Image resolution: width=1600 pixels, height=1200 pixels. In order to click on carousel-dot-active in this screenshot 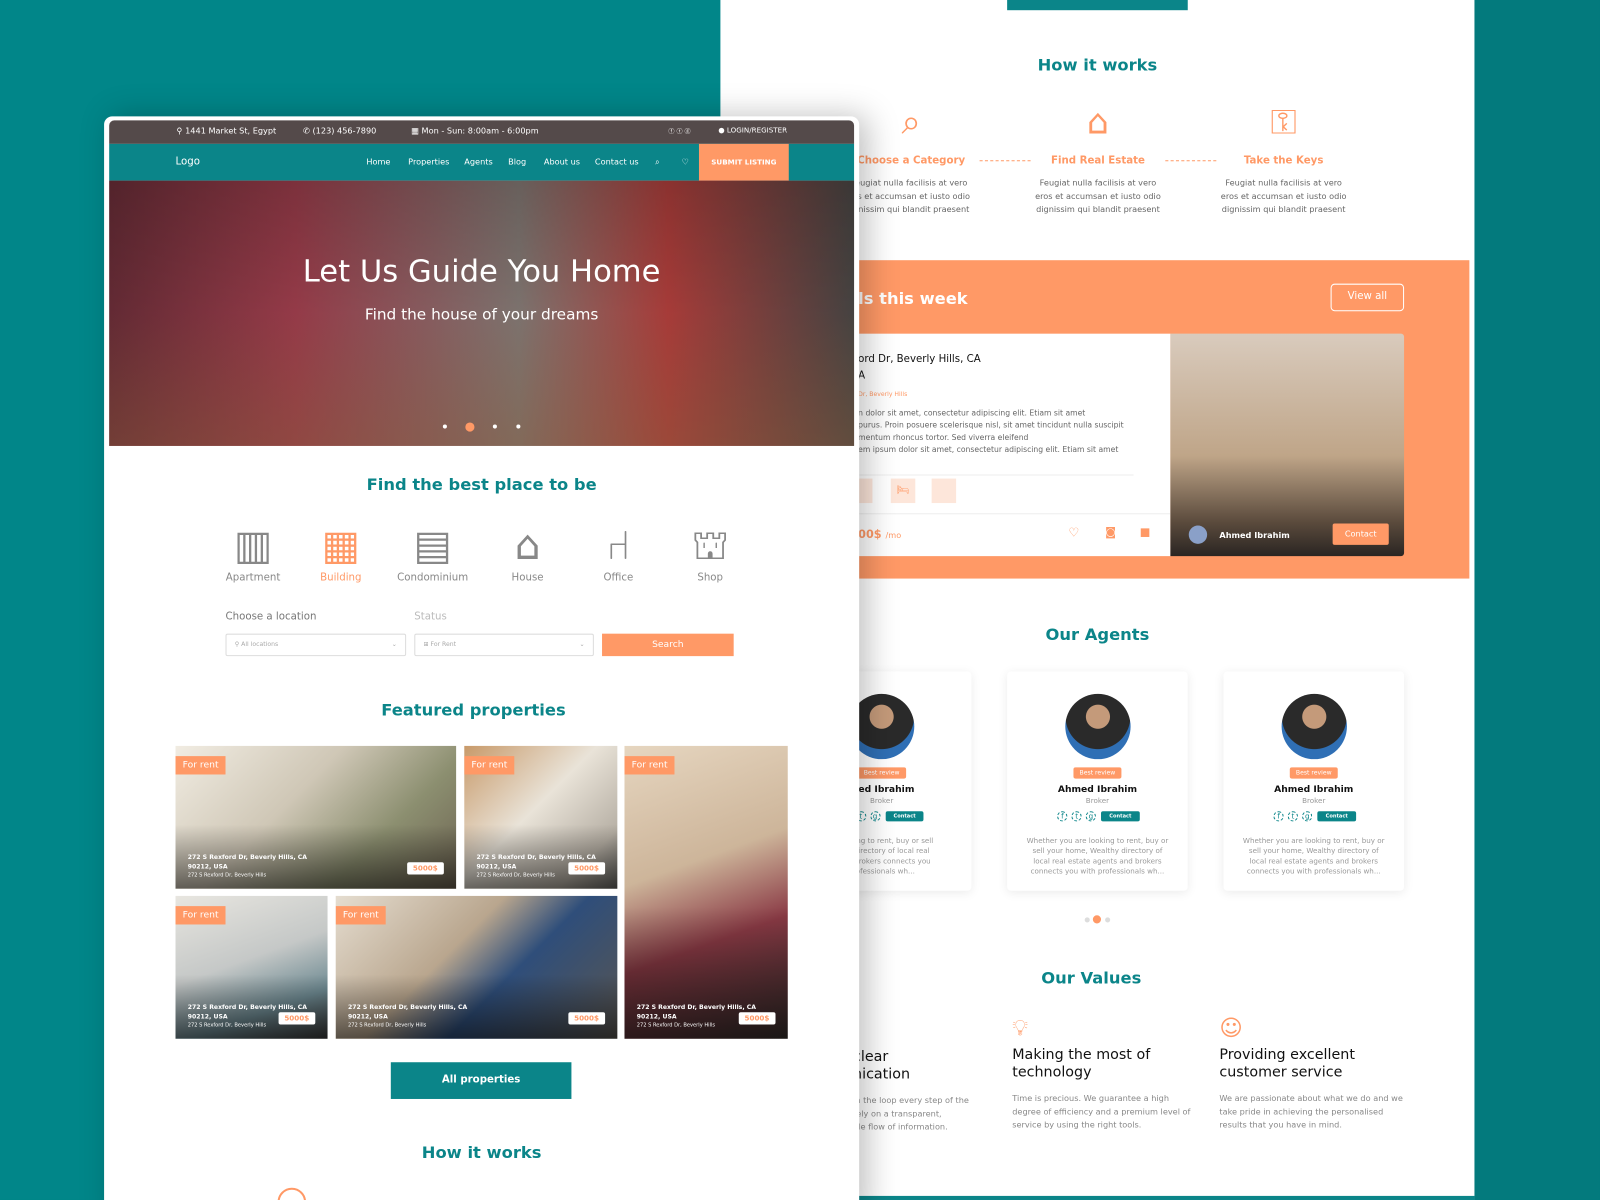, I will do `click(1097, 919)`.